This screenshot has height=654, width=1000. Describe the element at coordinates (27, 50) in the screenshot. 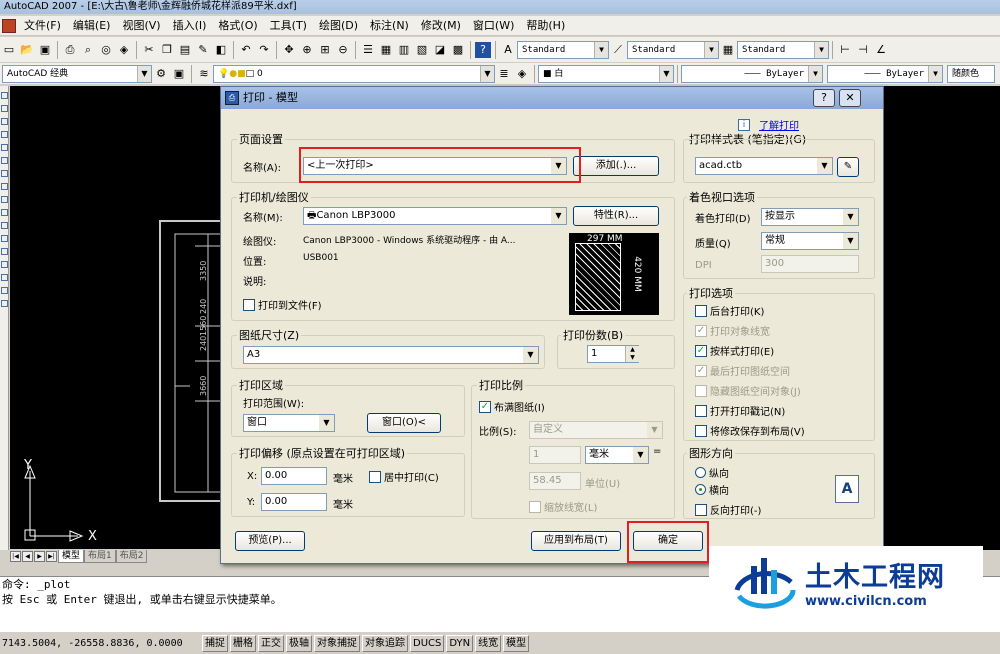

I see `open-file-icon: 📂` at that location.